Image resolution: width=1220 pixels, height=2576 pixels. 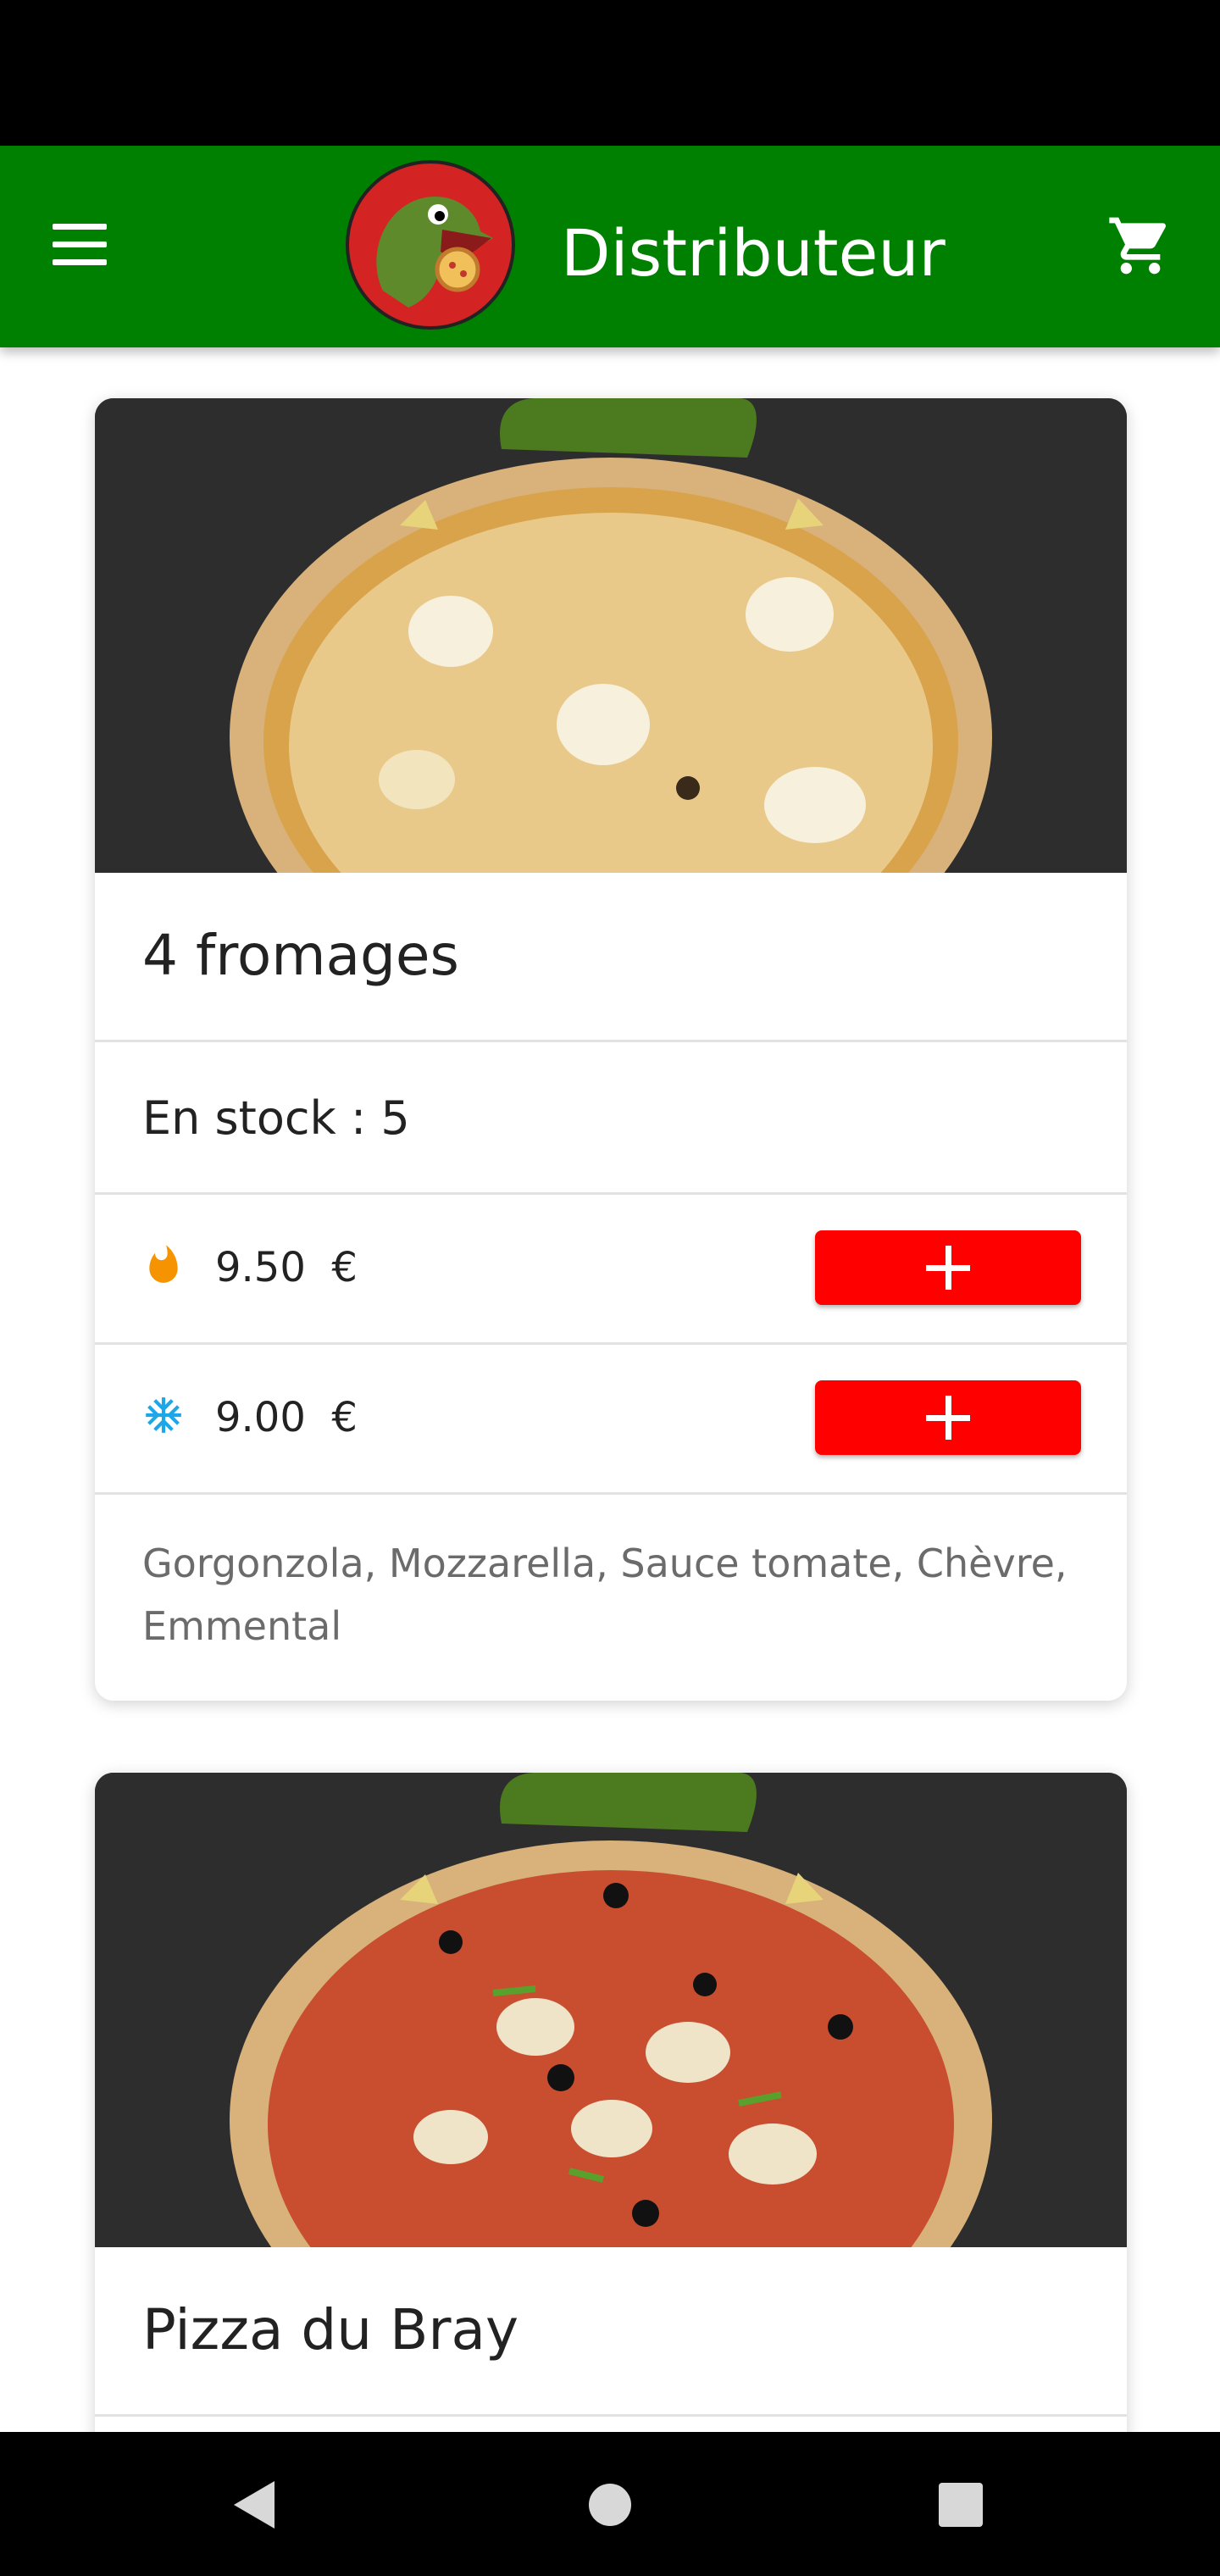 I want to click on home-circle-icon, so click(x=610, y=2505).